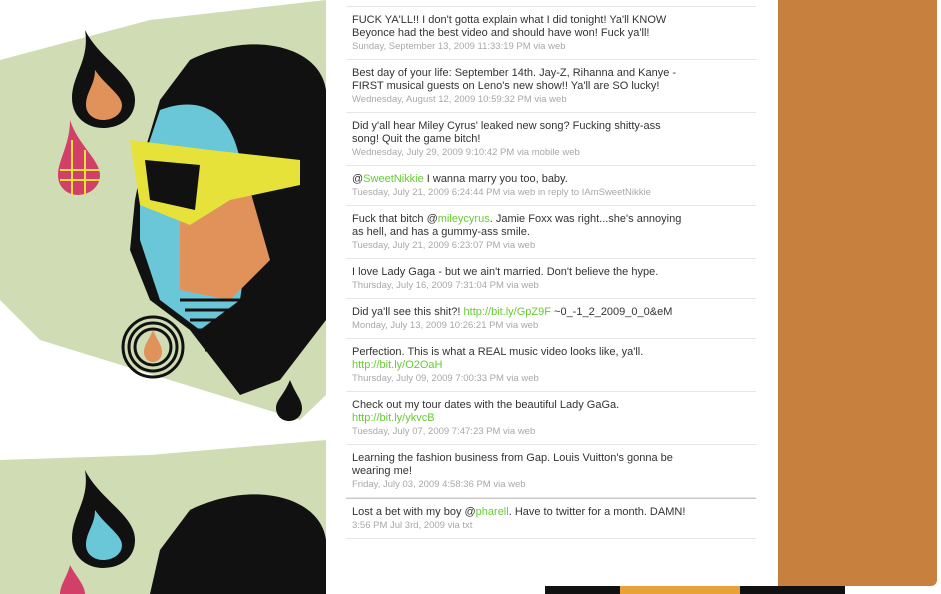  What do you see at coordinates (611, 312) in the screenshot?
I see `tweet-text-suffix: ~0_-1_2_2009_0_0&eM` at bounding box center [611, 312].